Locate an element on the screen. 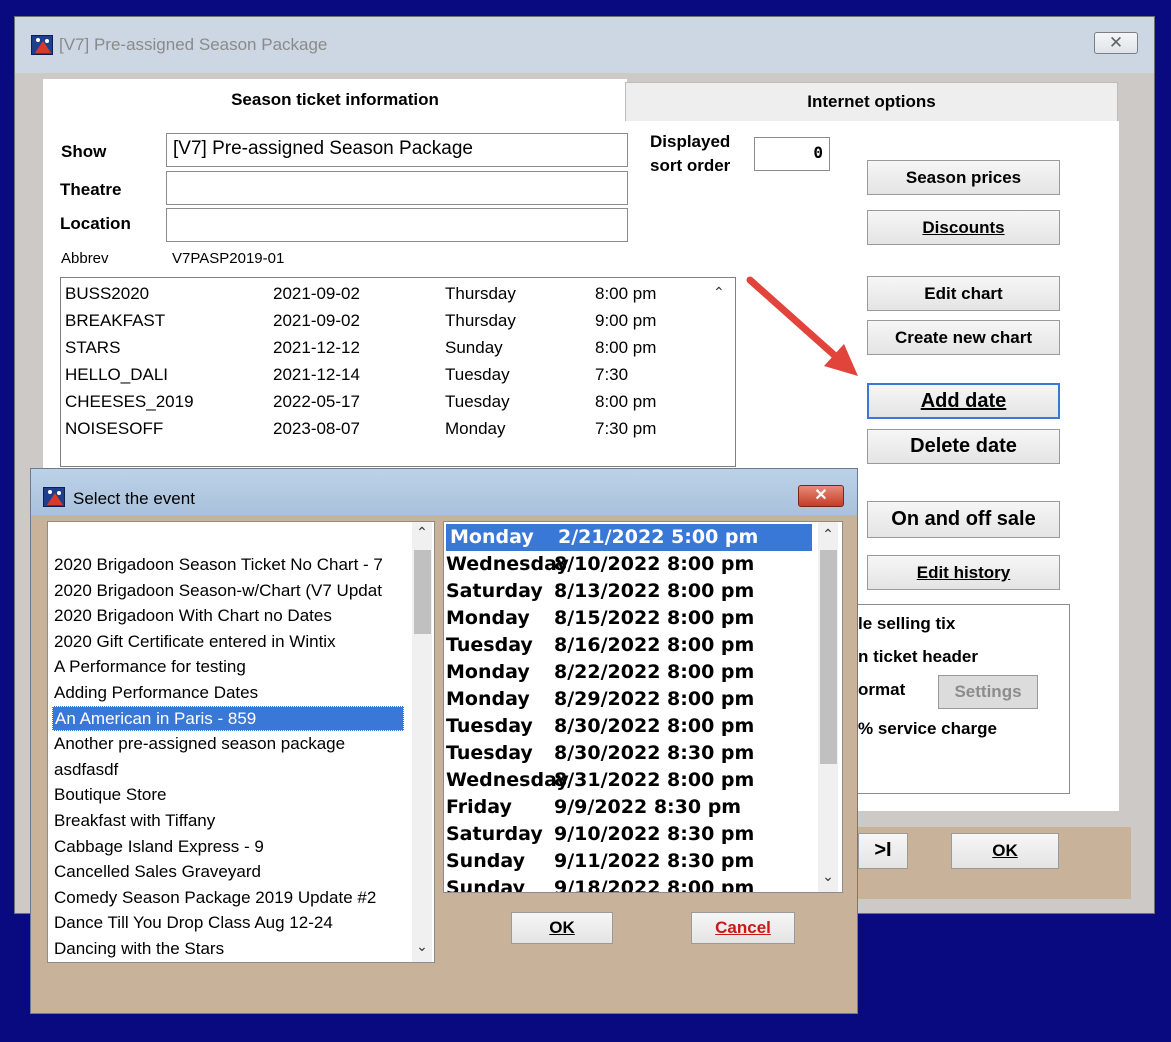 The height and width of the screenshot is (1042, 1171). performance-time: 9:00 pm is located at coordinates (626, 320).